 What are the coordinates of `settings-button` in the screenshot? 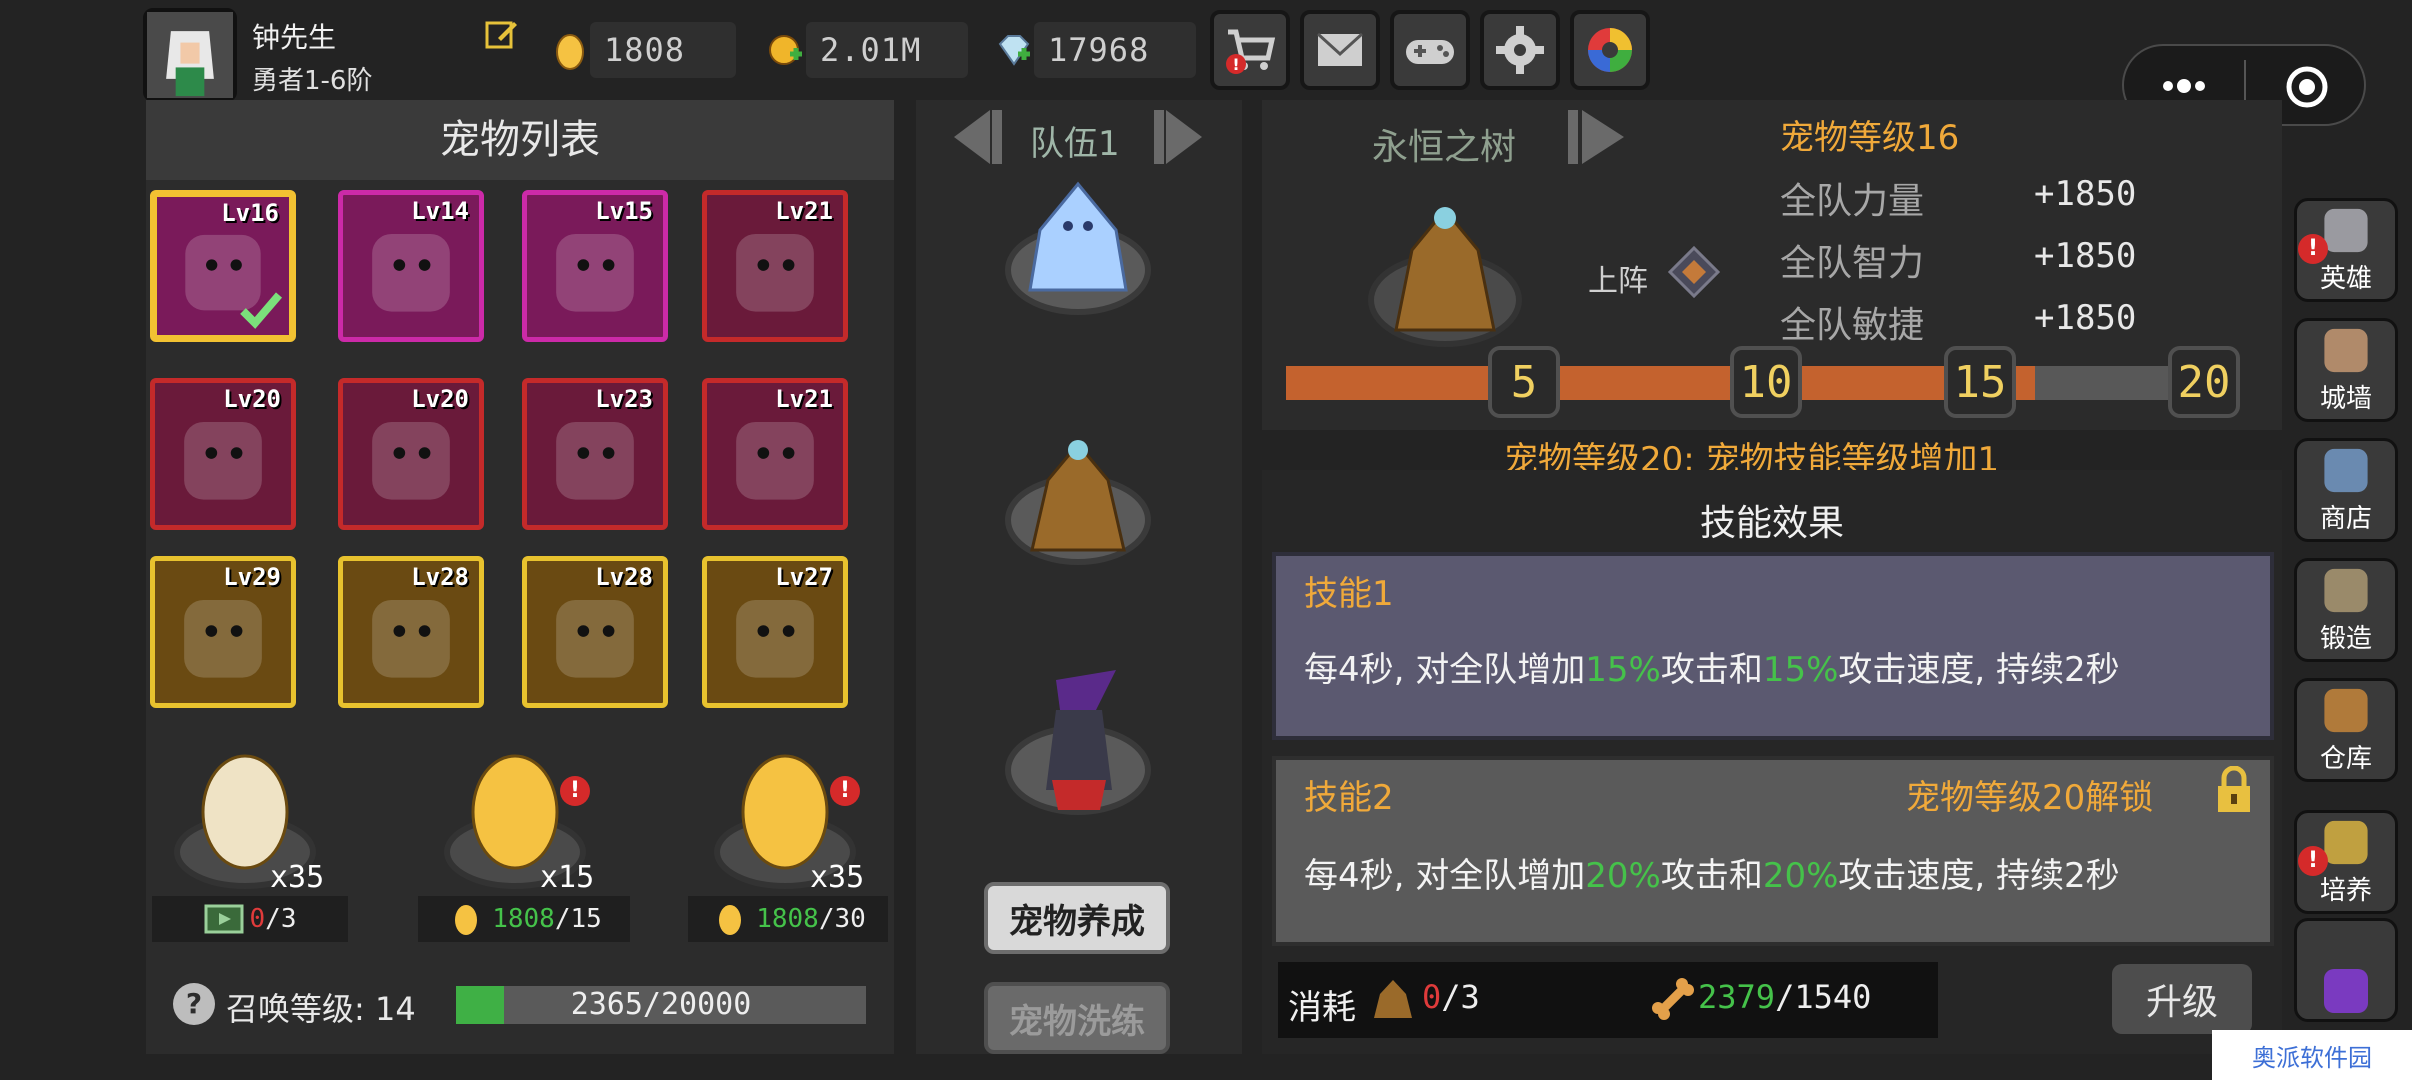 It's located at (1520, 50).